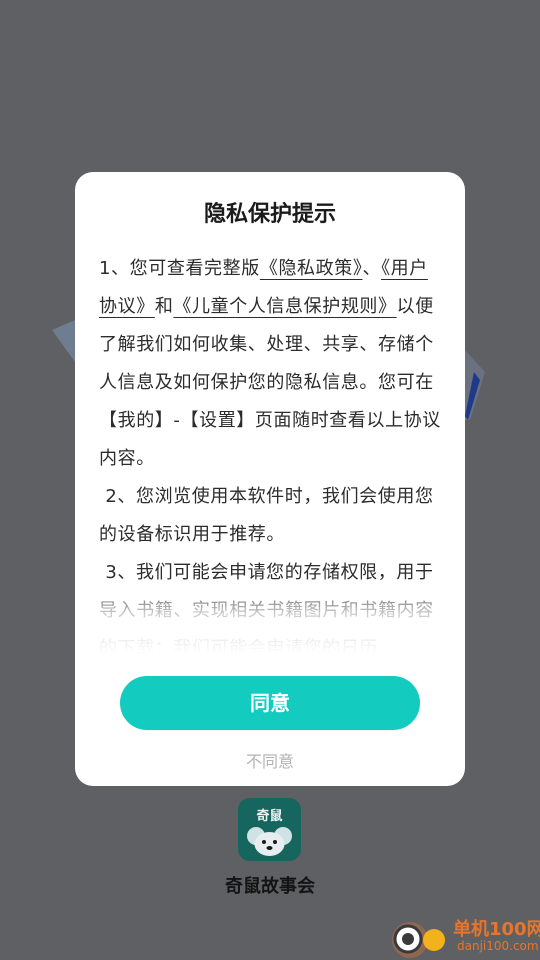 The image size is (540, 960). What do you see at coordinates (266, 515) in the screenshot?
I see `paragraph-2: 2、您浏览使用本软件时，我们会使用您的设备标识用于推荐。` at bounding box center [266, 515].